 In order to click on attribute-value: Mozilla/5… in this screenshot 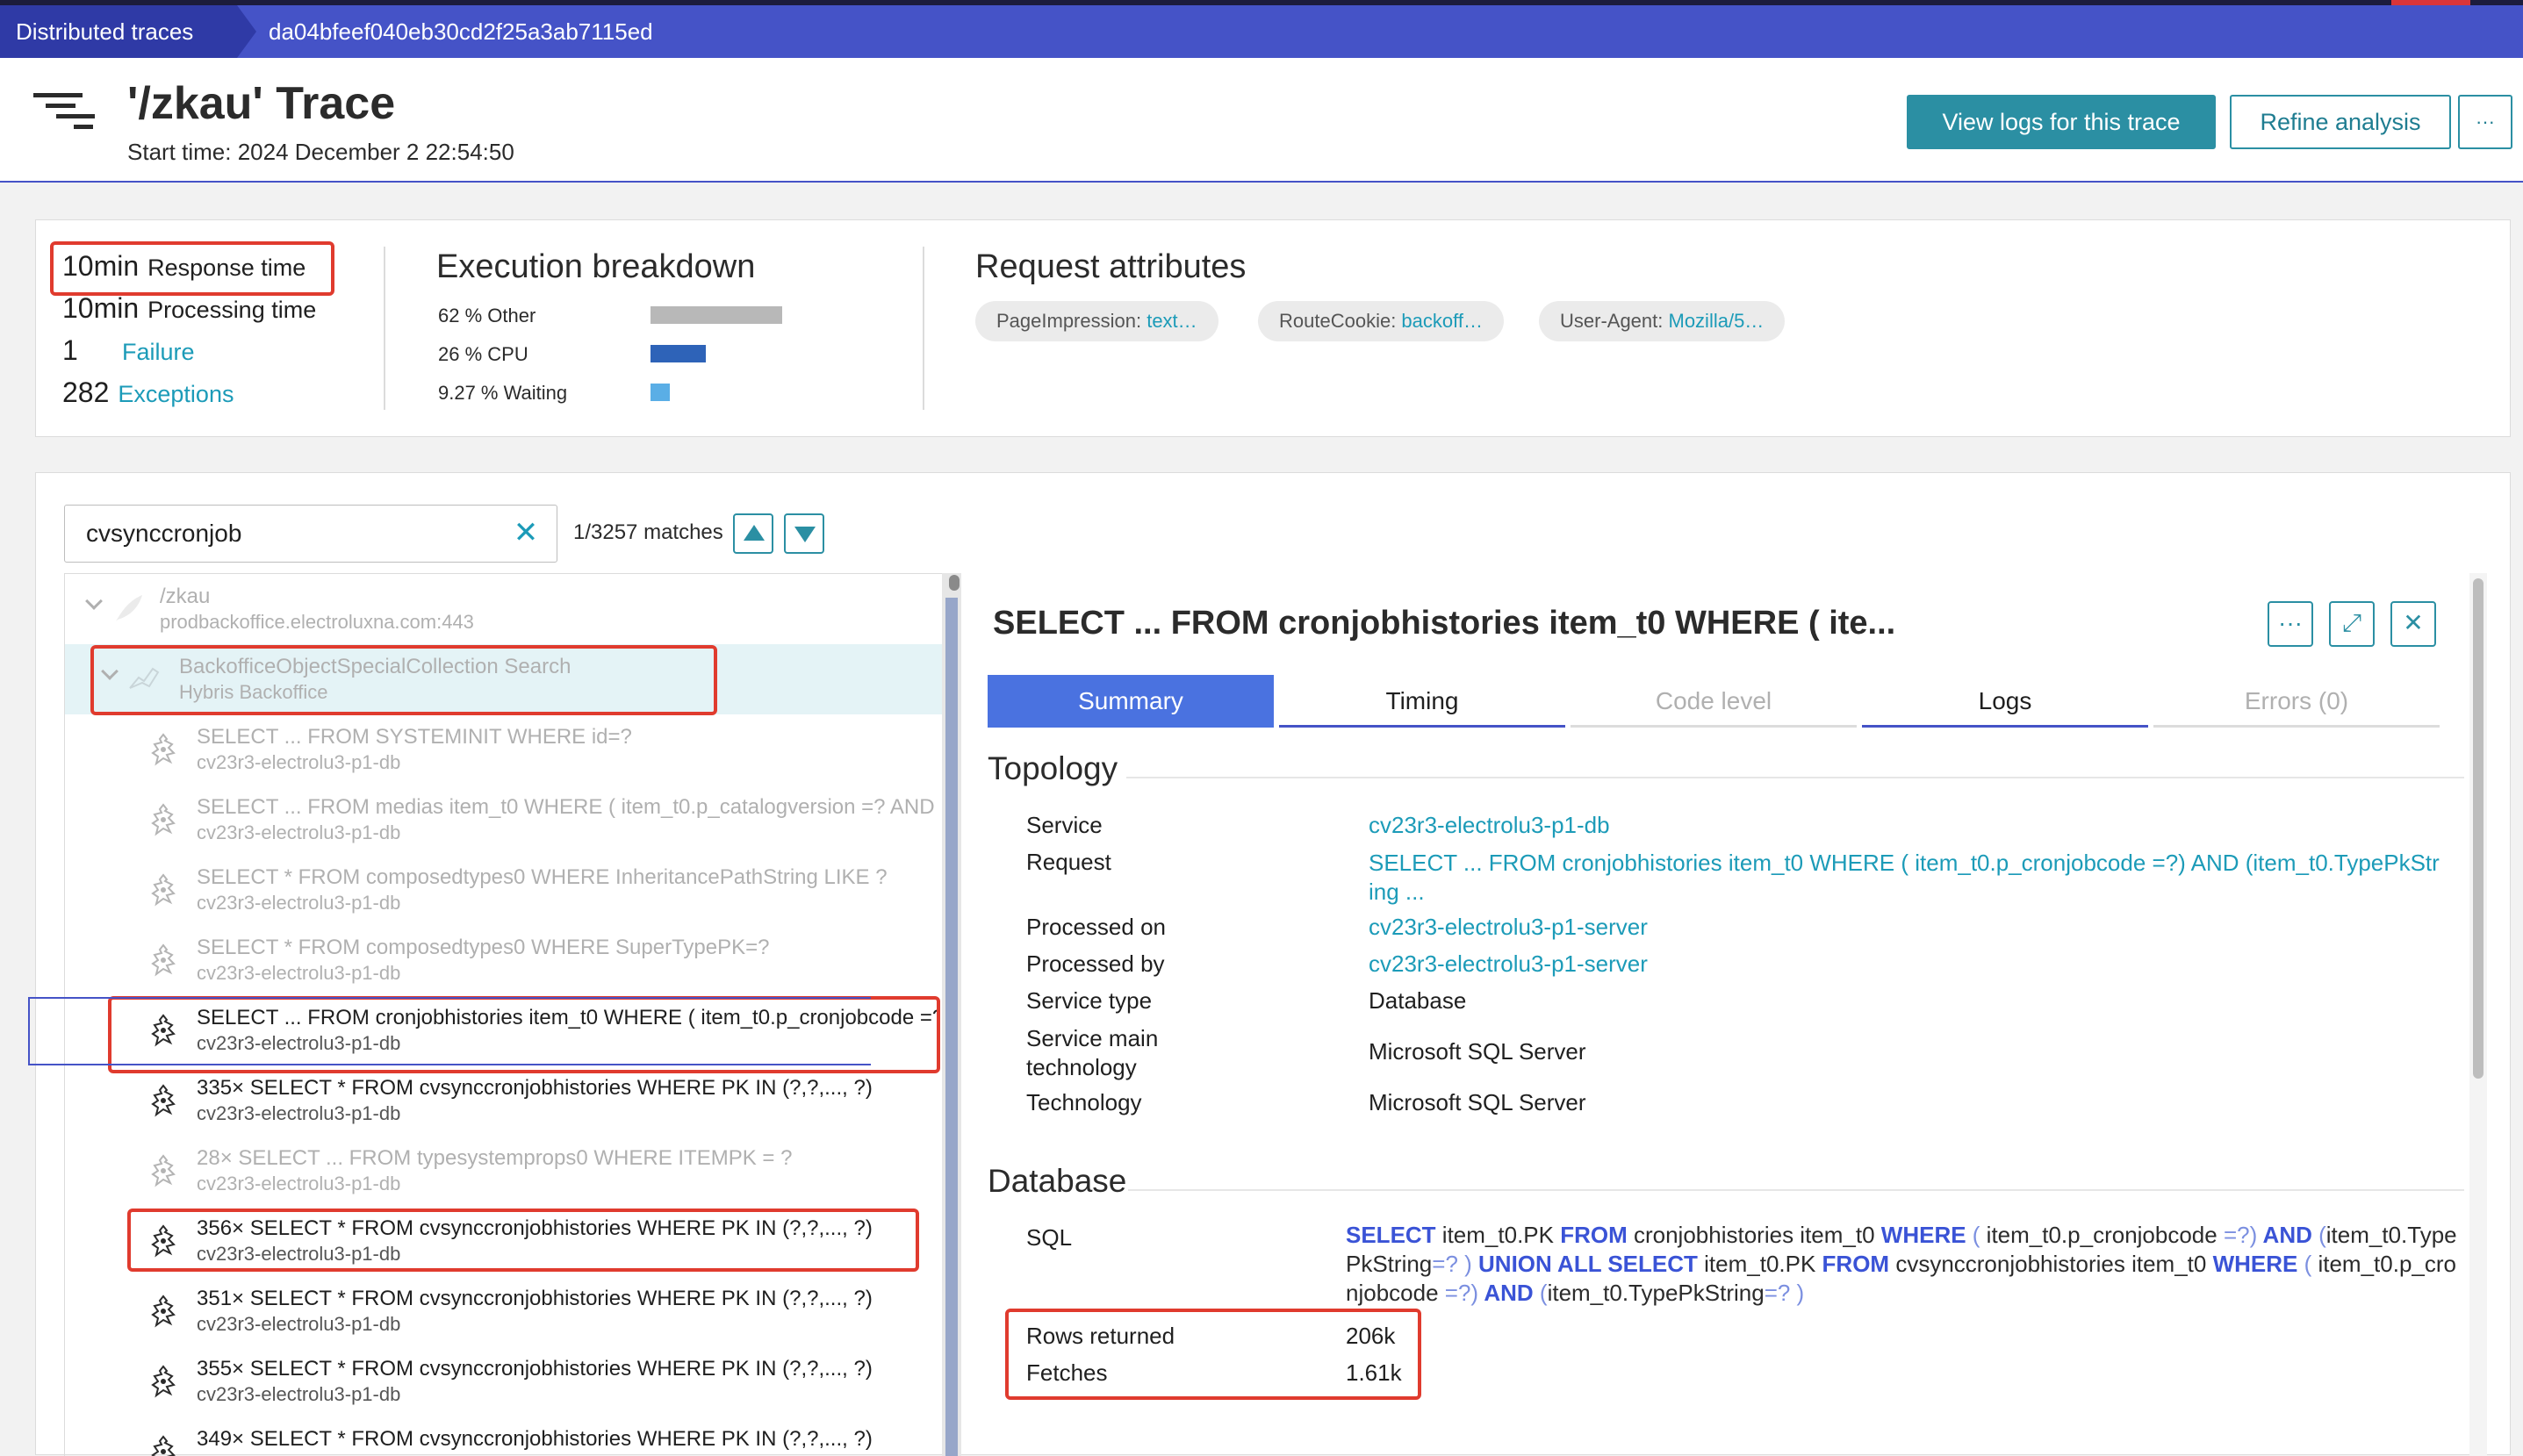, I will do `click(1716, 321)`.